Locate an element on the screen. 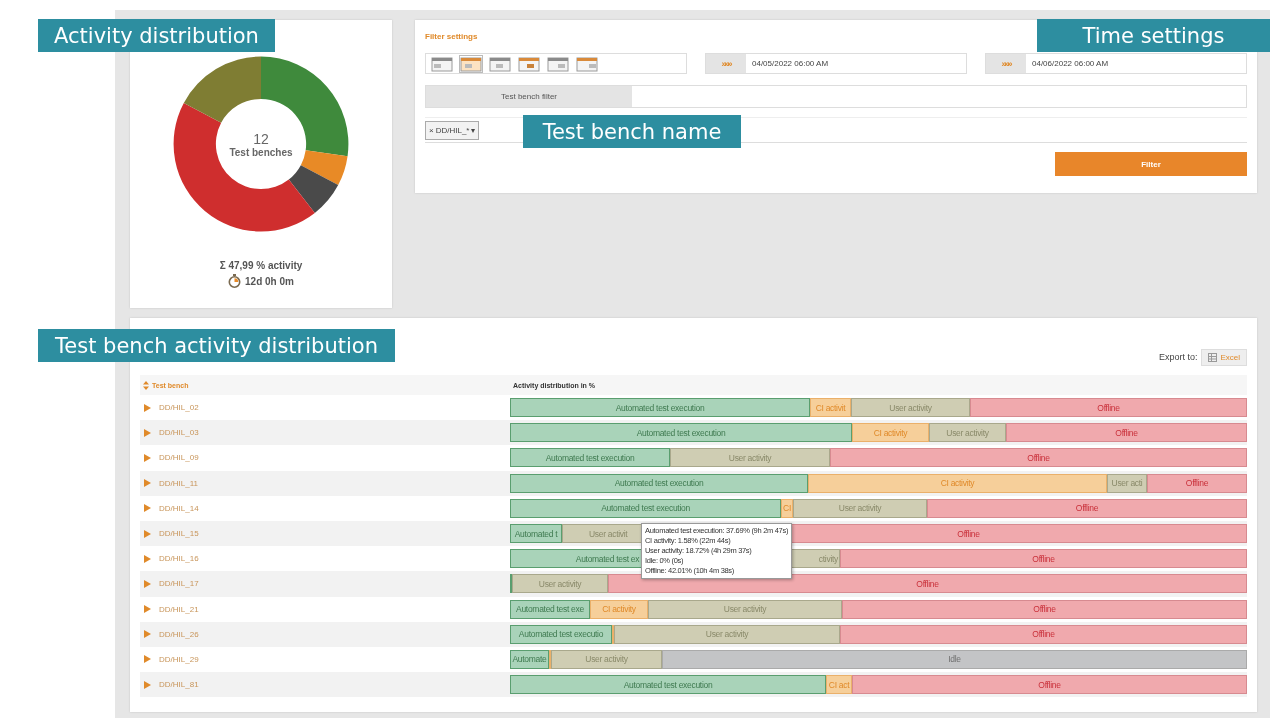 This screenshot has height=718, width=1280. ci-segment: CI is located at coordinates (787, 508).